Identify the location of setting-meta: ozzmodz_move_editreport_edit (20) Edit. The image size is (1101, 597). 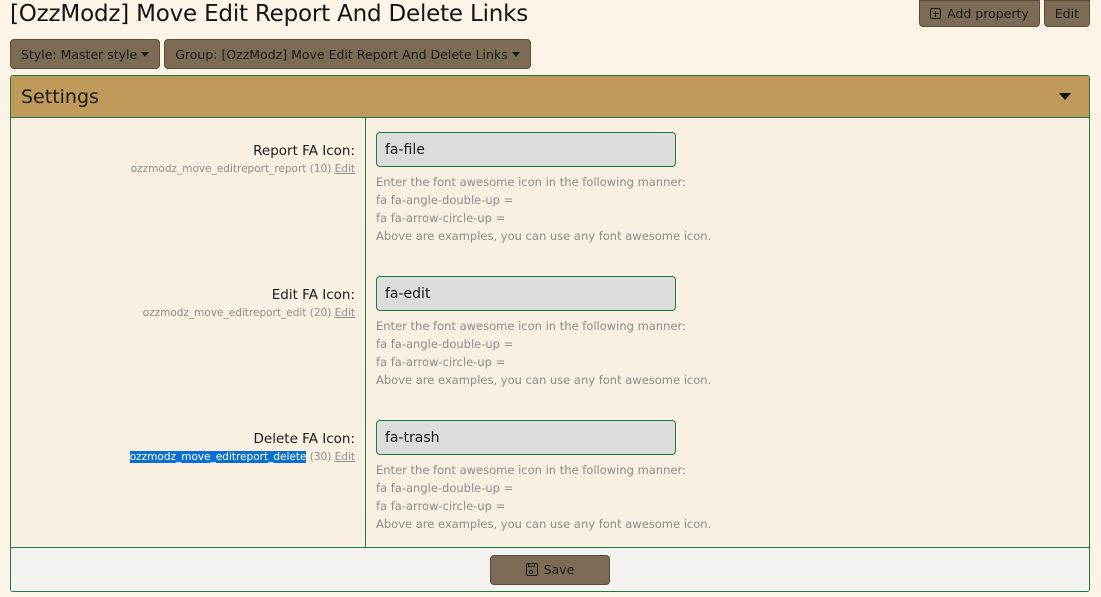
(183, 313).